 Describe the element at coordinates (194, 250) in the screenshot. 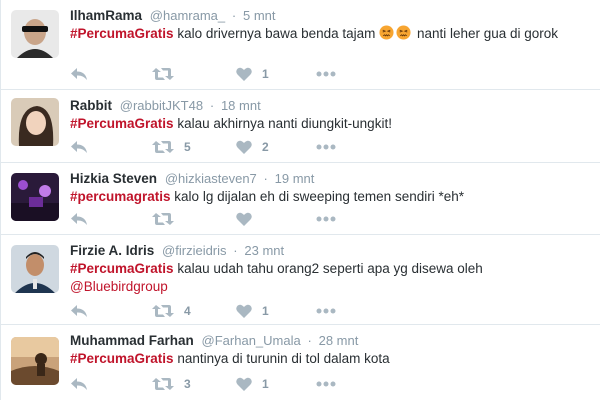

I see `user-handle: @firzieidris` at that location.